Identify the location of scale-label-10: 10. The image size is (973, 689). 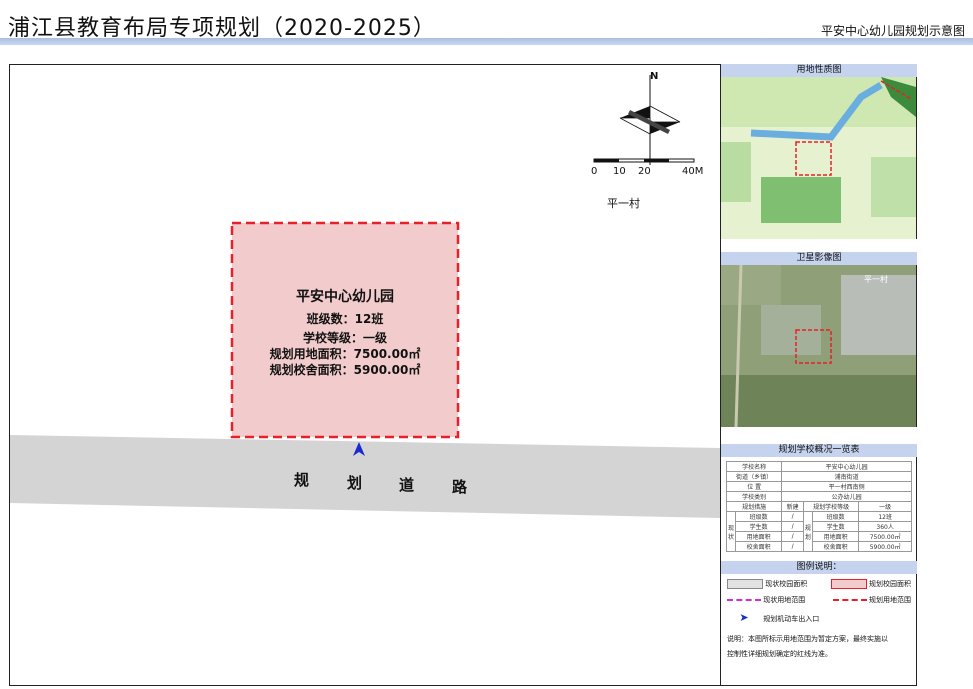
(619, 171).